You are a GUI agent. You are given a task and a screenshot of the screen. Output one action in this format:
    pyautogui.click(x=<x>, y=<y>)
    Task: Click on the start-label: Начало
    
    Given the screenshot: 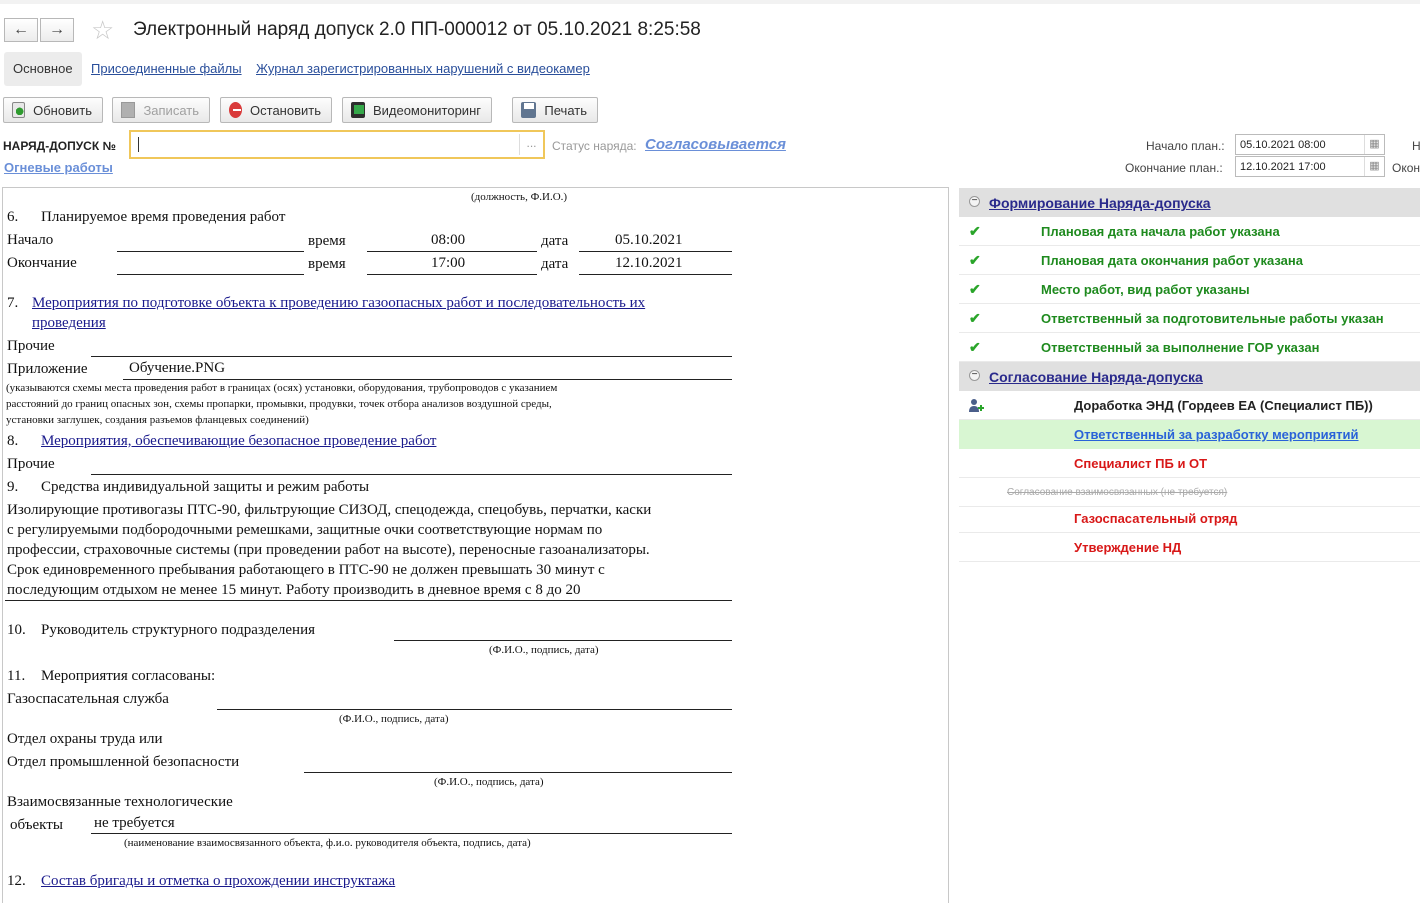 What is the action you would take?
    pyautogui.click(x=30, y=240)
    